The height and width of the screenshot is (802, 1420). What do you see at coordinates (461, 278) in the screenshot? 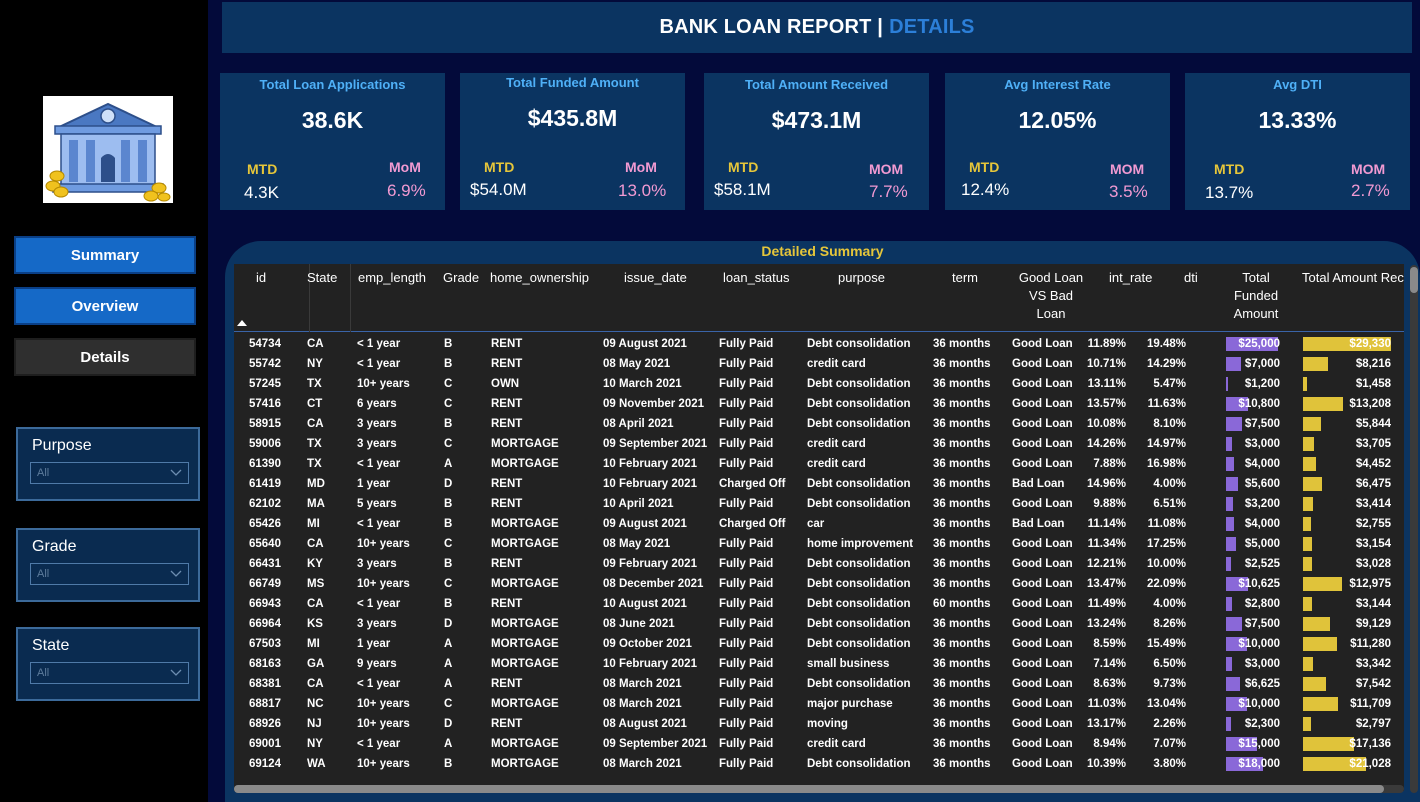
I see `col-header-grade: Grade` at bounding box center [461, 278].